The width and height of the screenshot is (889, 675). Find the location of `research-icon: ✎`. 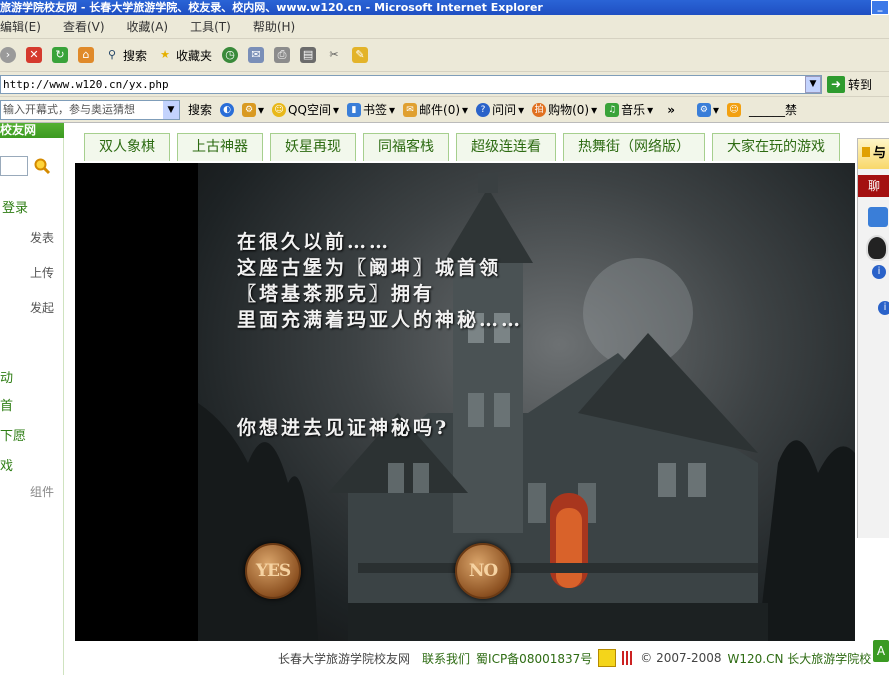

research-icon: ✎ is located at coordinates (360, 55).